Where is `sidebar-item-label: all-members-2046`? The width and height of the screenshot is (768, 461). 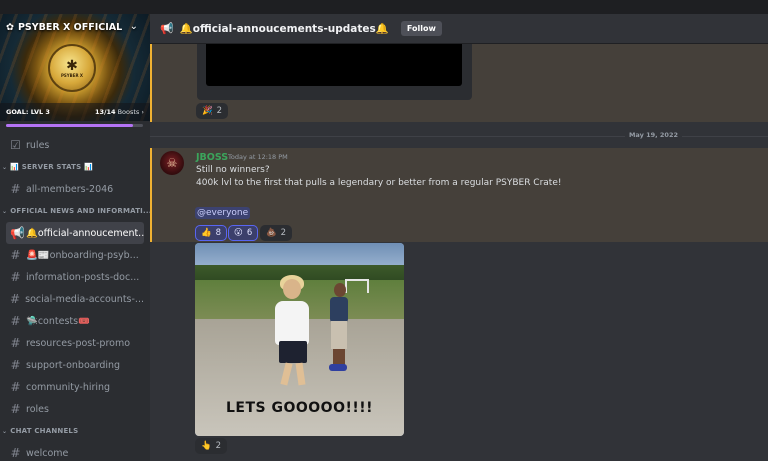
sidebar-item-label: all-members-2046 is located at coordinates (70, 189).